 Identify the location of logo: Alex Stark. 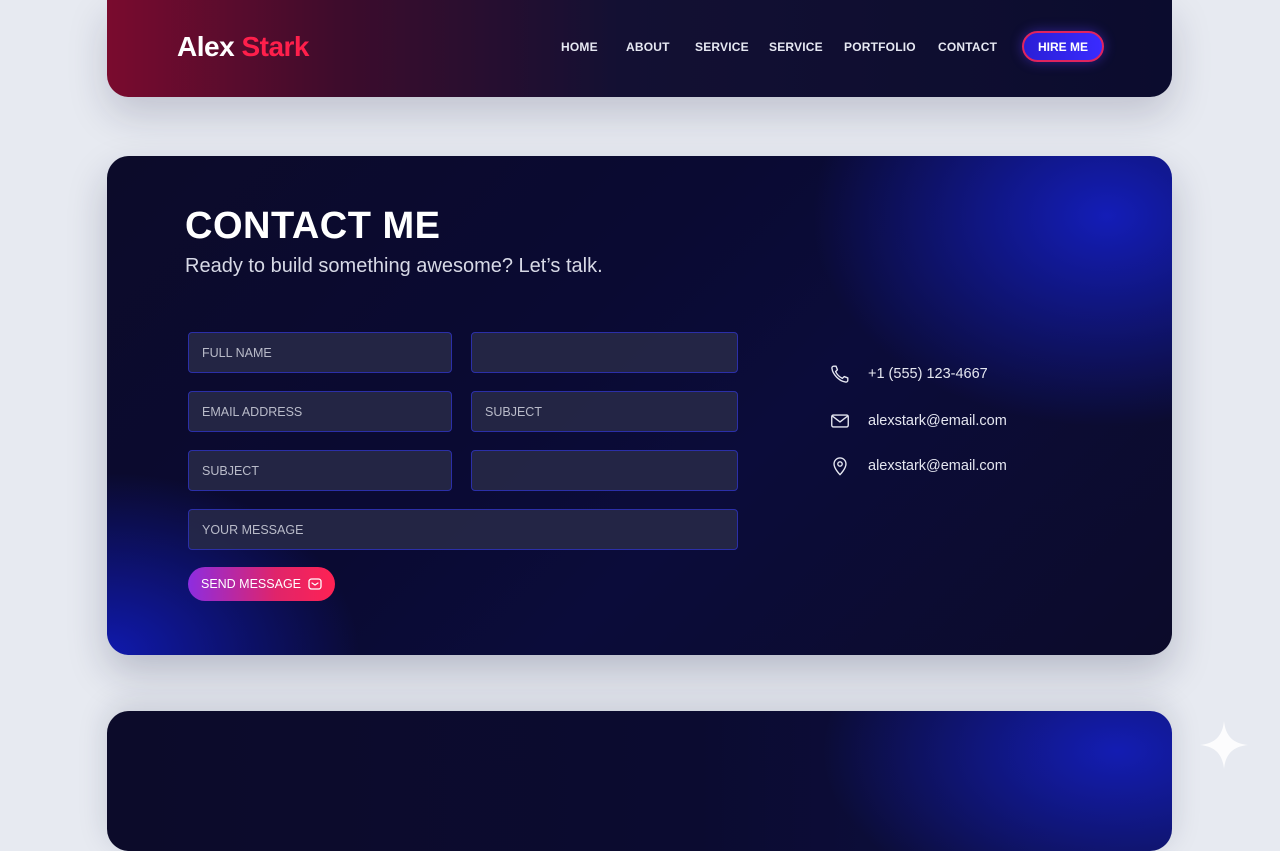
(243, 47).